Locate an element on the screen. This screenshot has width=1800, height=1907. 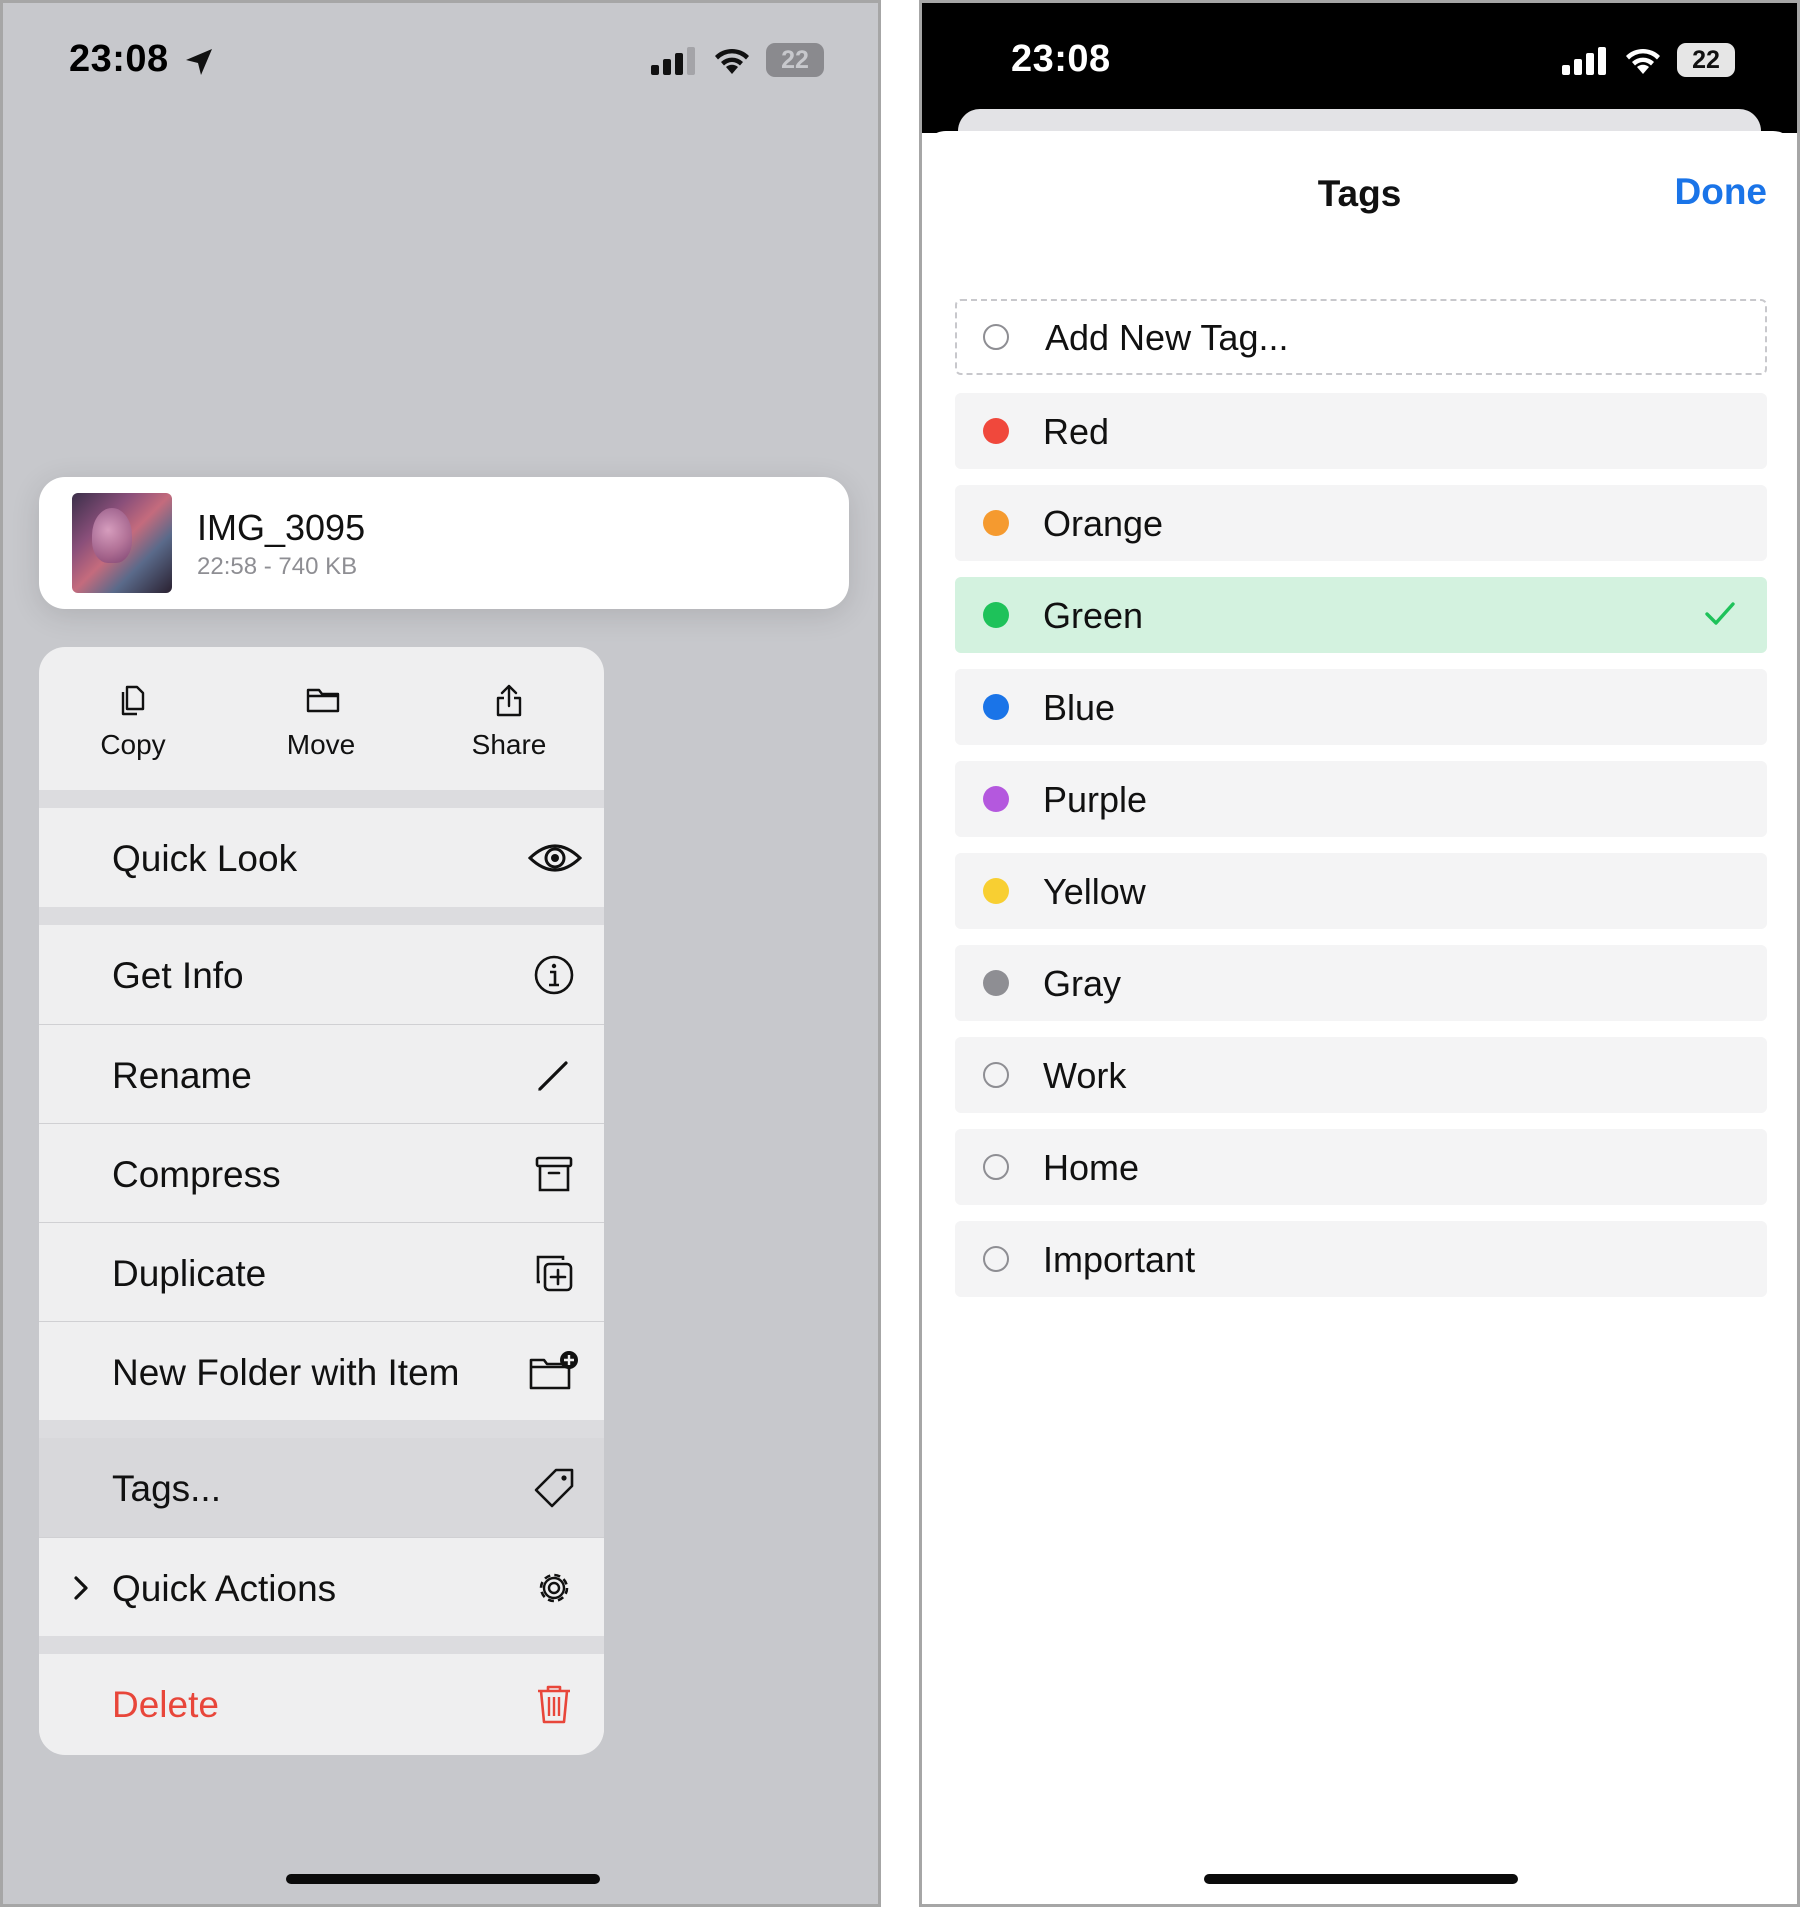
done-button: Done is located at coordinates (1721, 192).